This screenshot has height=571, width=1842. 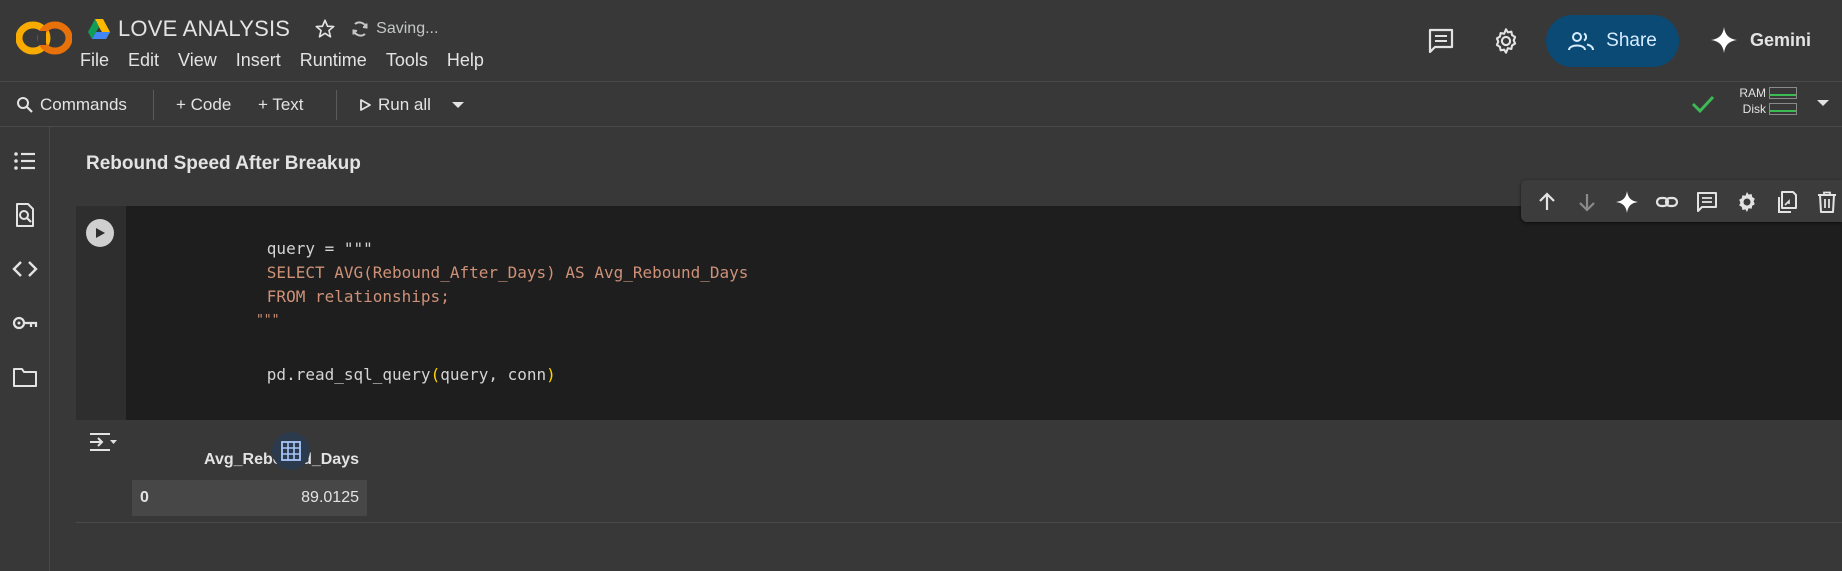 What do you see at coordinates (959, 522) in the screenshot?
I see `cell-bottom-border` at bounding box center [959, 522].